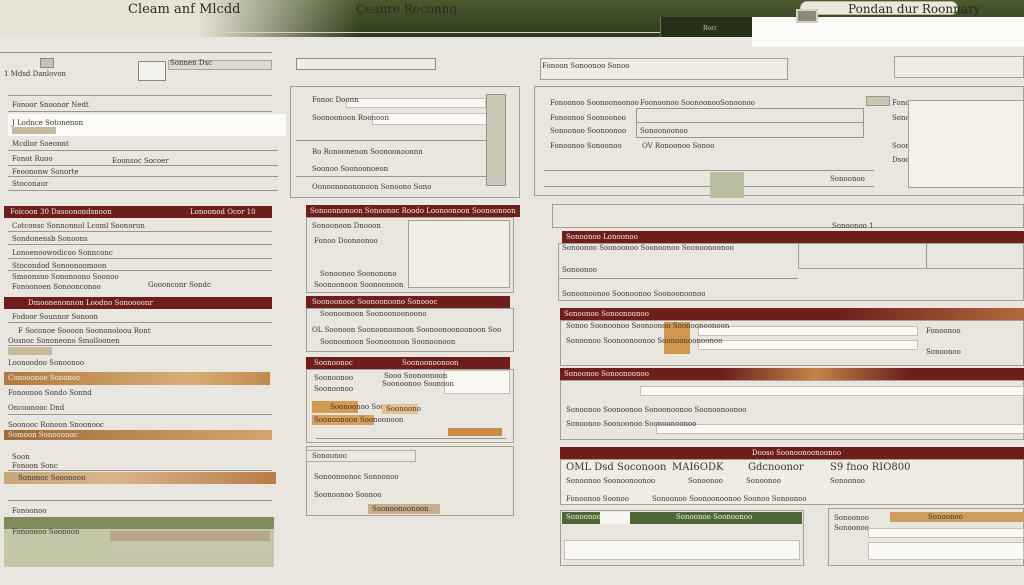  Describe the element at coordinates (30, 184) in the screenshot. I see `left-row-a6: Stoconaor` at that location.